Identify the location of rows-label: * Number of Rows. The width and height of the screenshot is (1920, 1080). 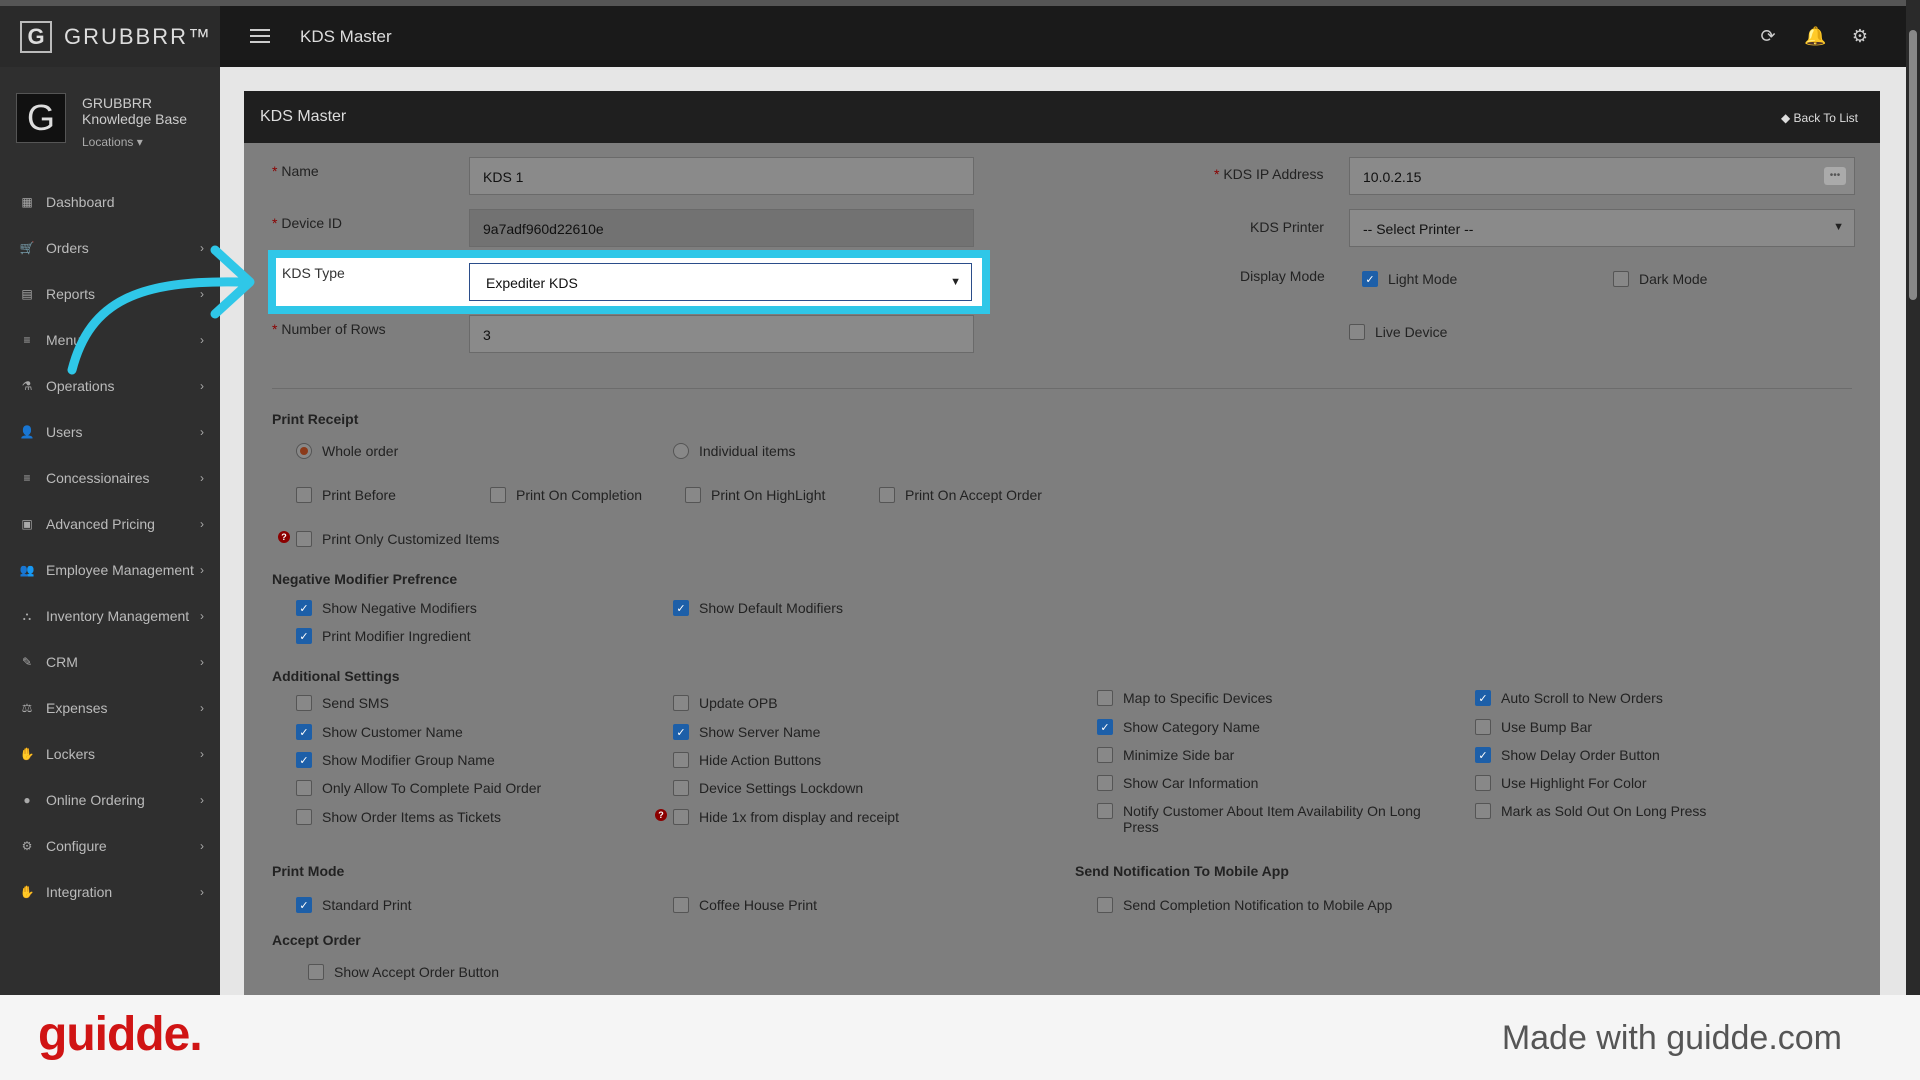
(329, 329).